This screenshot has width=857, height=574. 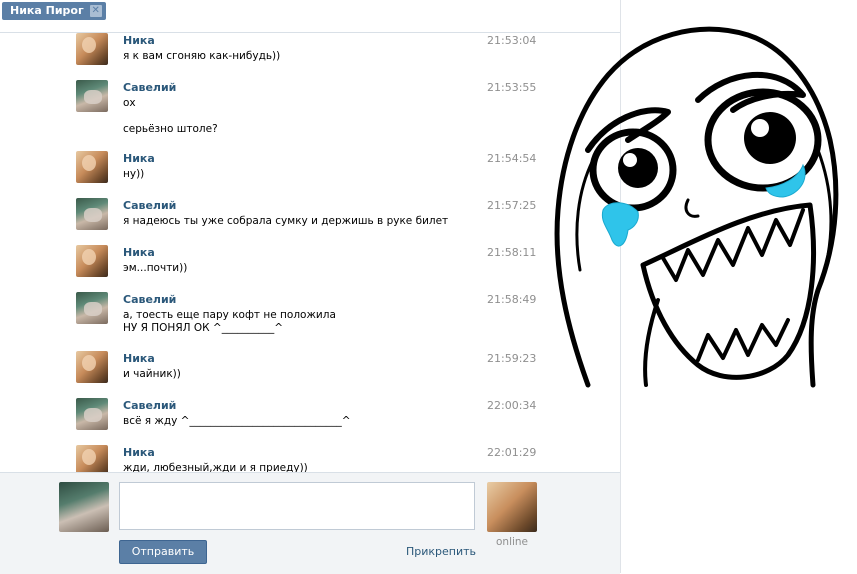 I want to click on message-time: 22:00:34, so click(x=512, y=405).